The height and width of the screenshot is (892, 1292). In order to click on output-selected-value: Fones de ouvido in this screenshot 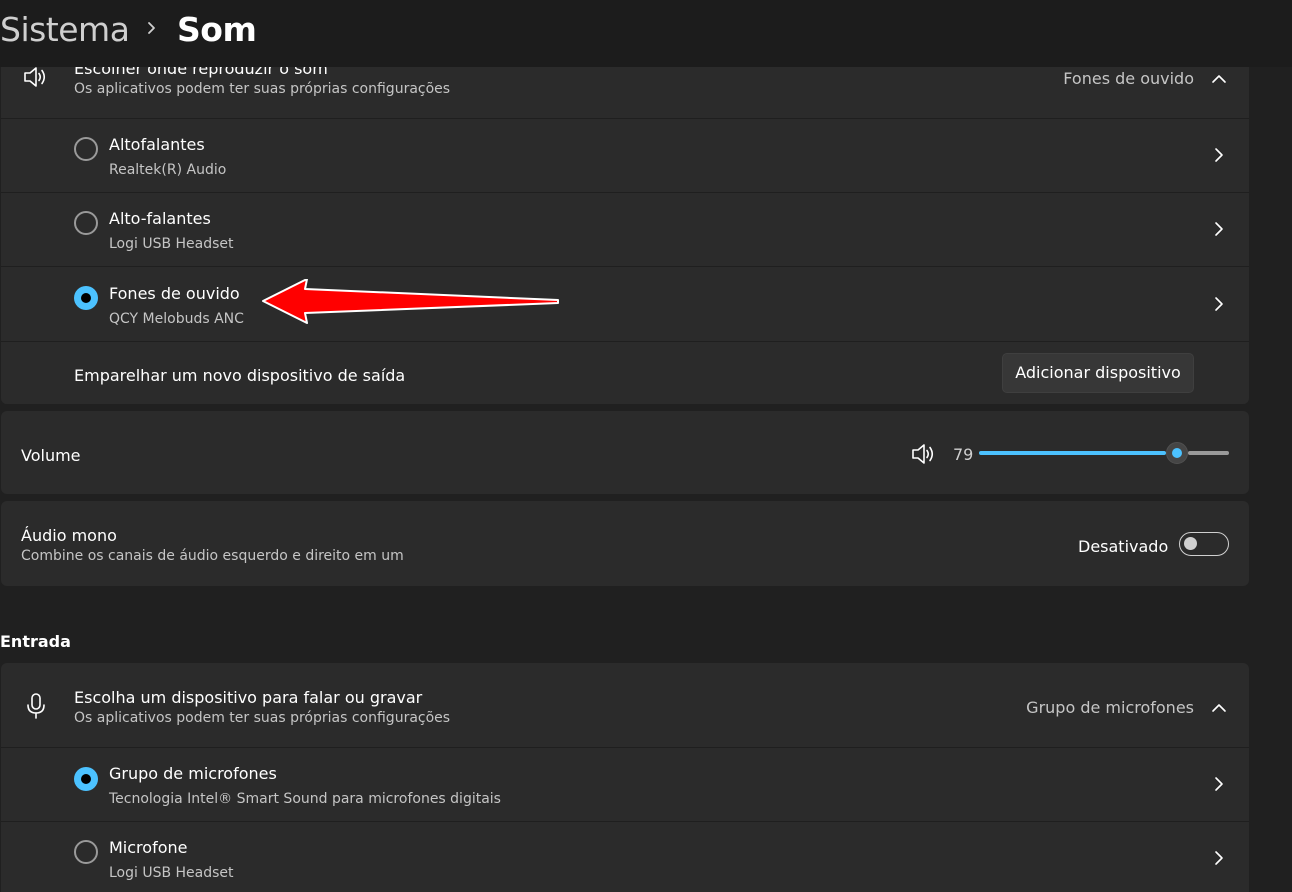, I will do `click(1128, 78)`.